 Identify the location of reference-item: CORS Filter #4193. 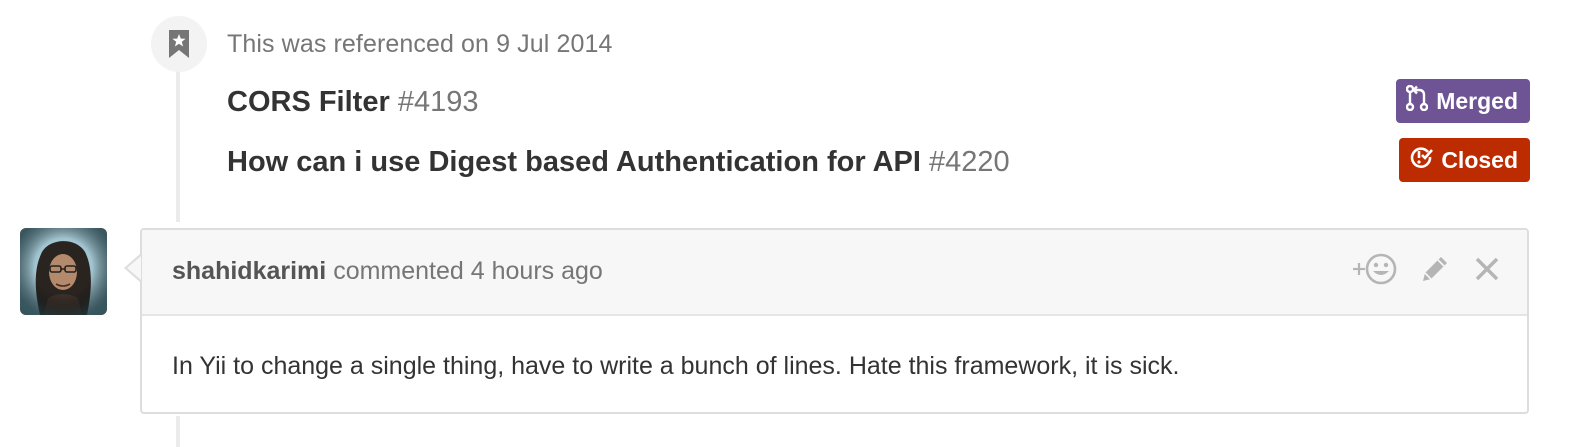
(352, 102).